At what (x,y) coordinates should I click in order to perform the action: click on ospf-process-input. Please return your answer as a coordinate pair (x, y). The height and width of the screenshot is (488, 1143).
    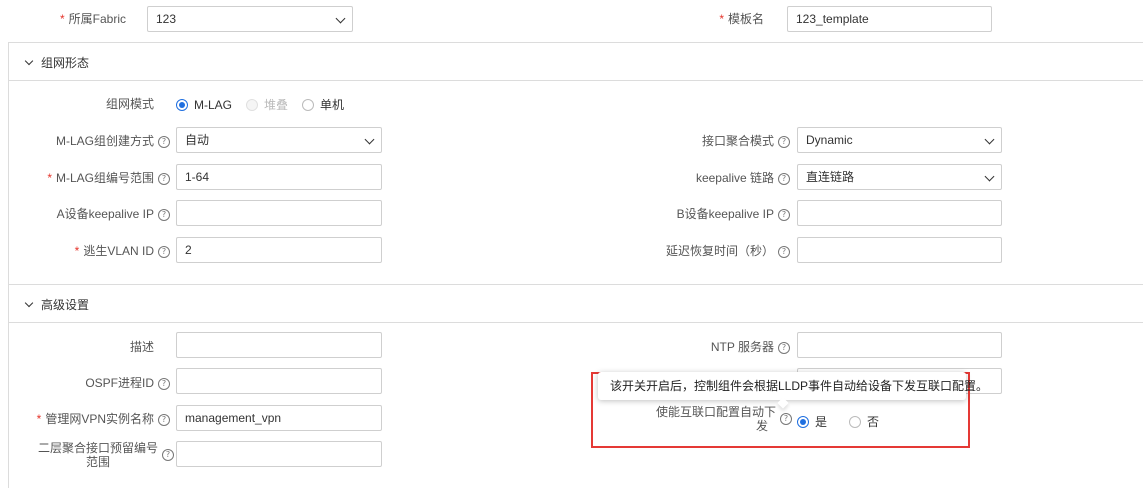
    Looking at the image, I should click on (279, 381).